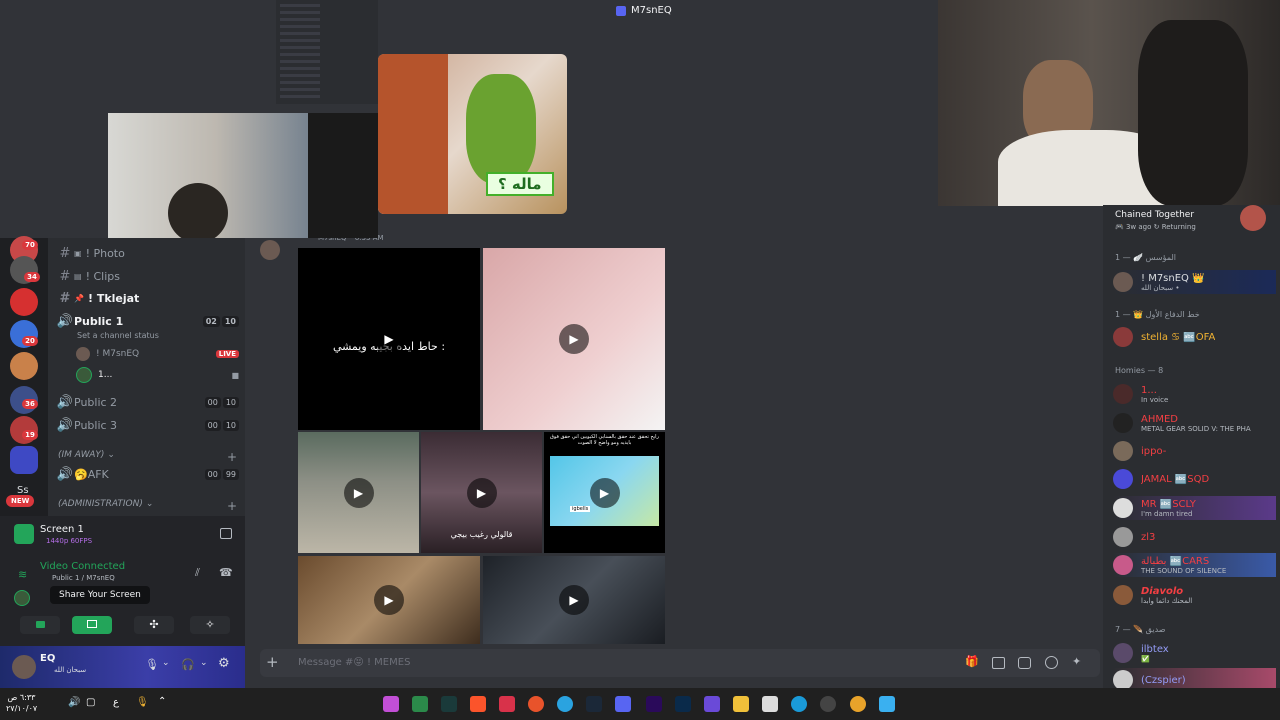 This screenshot has height=720, width=1280. What do you see at coordinates (82, 566) in the screenshot?
I see `voice-status: Video Connected` at bounding box center [82, 566].